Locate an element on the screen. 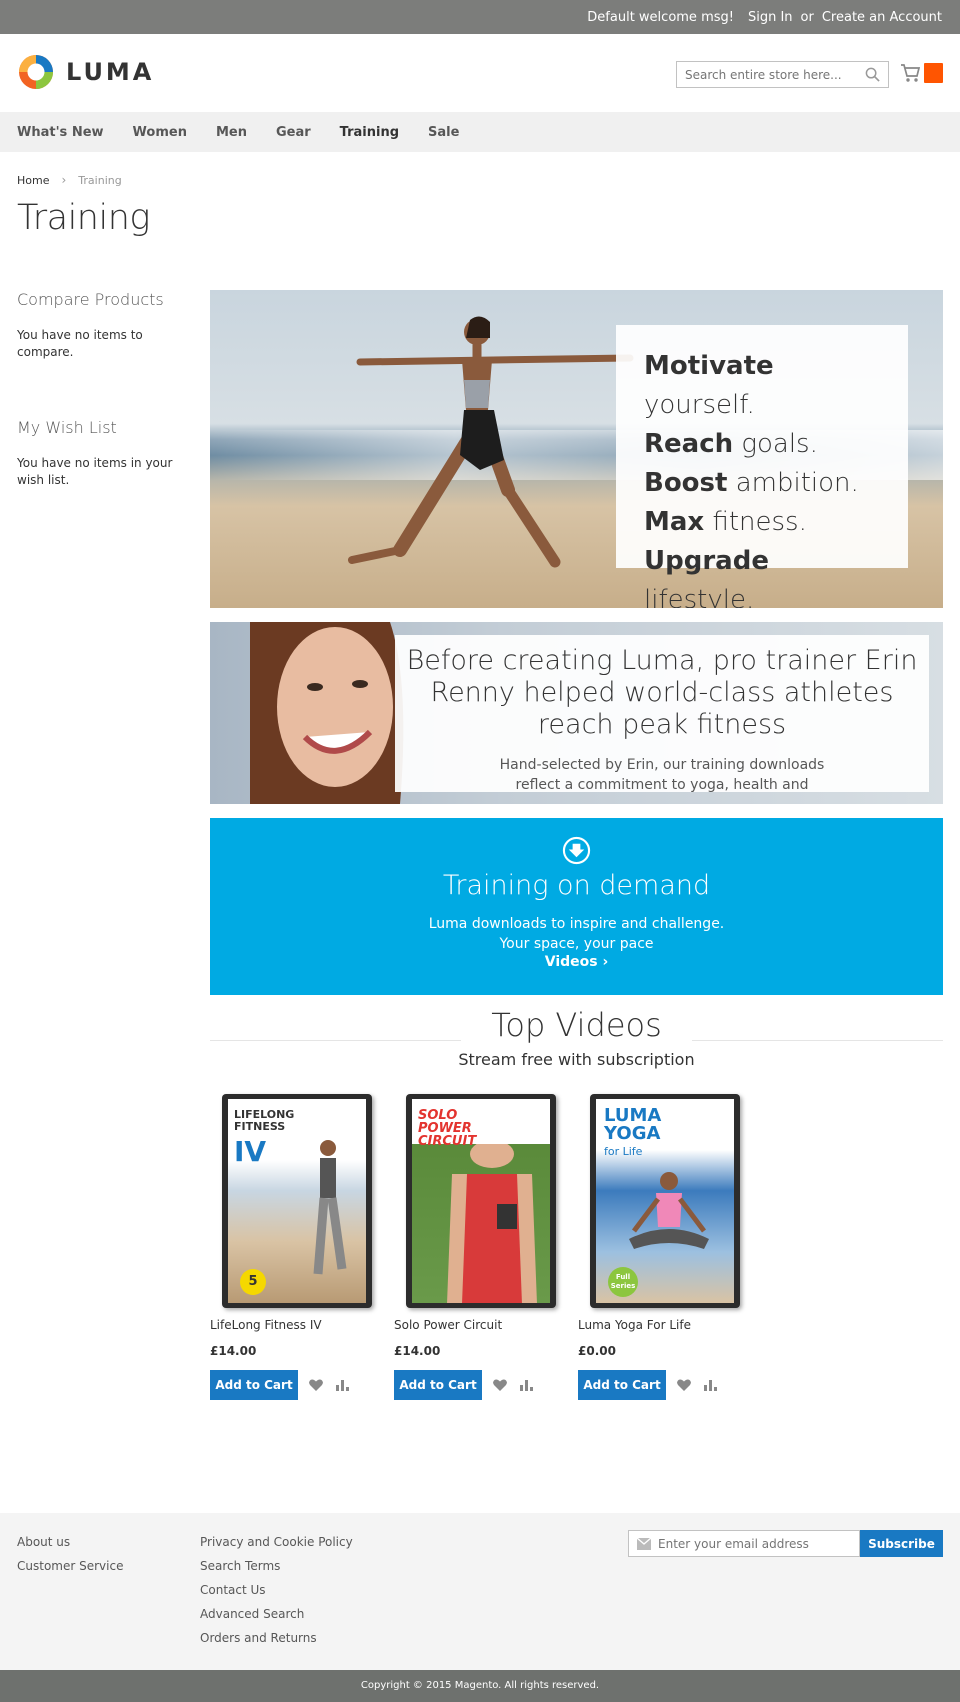 This screenshot has height=1702, width=960. search-icon is located at coordinates (872, 74).